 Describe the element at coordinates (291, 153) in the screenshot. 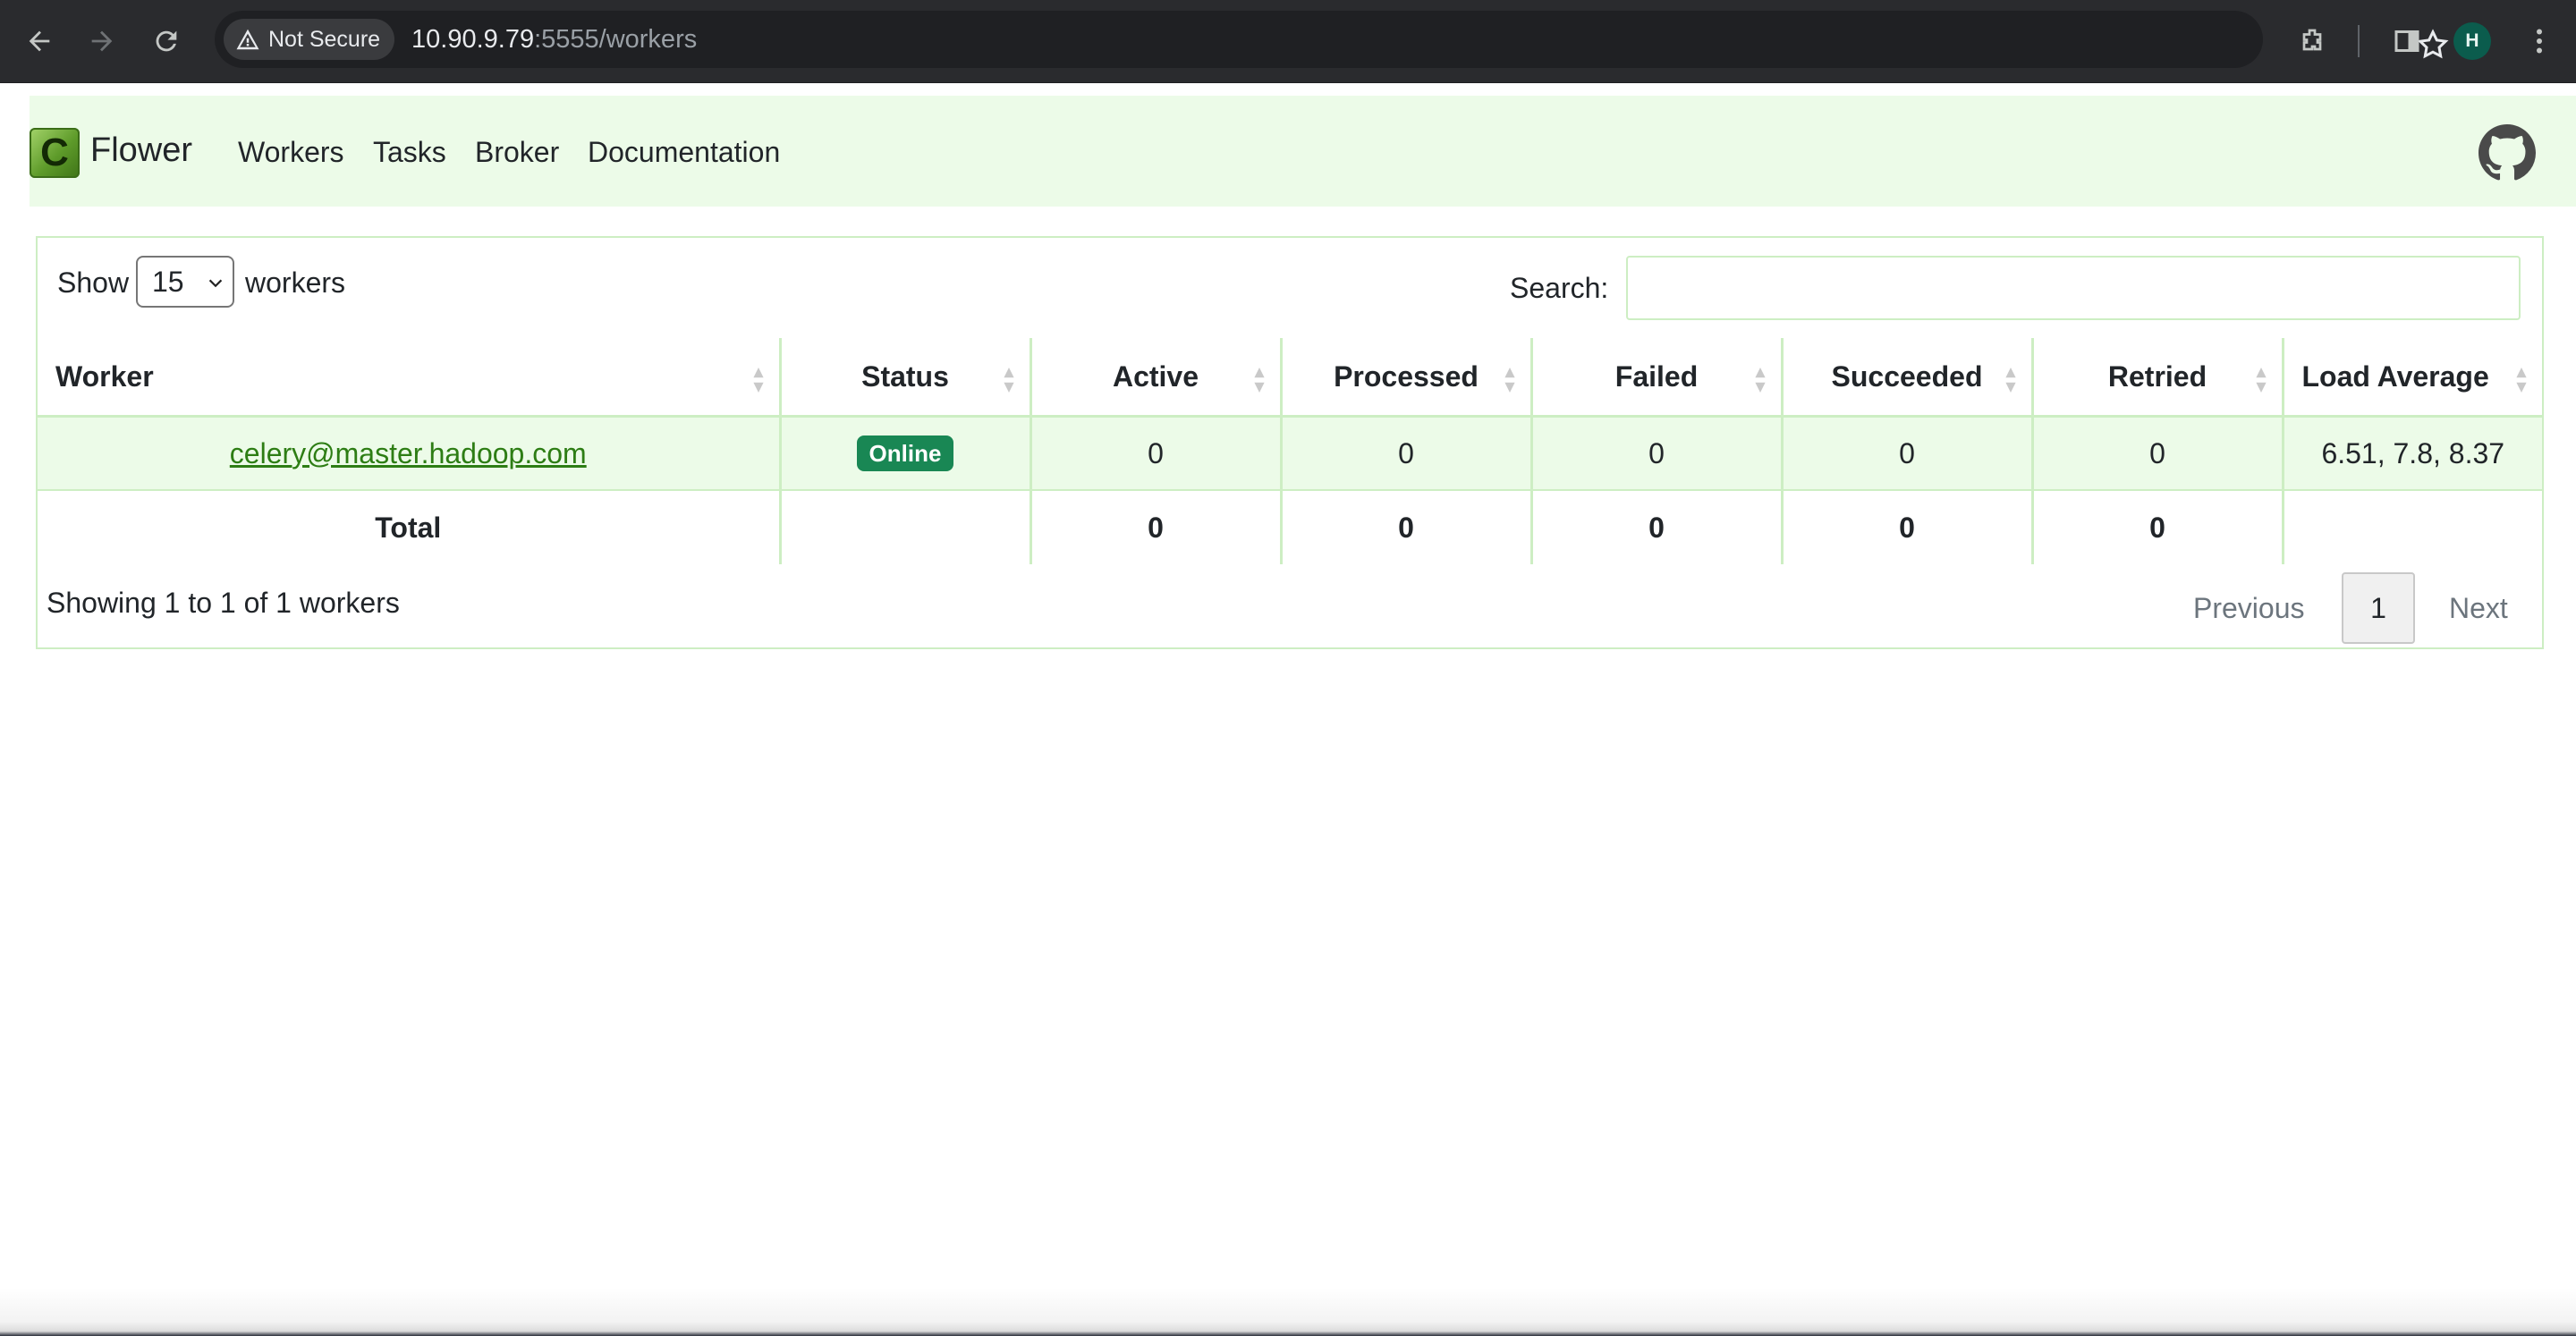

I see `nav-workers: Workers` at that location.